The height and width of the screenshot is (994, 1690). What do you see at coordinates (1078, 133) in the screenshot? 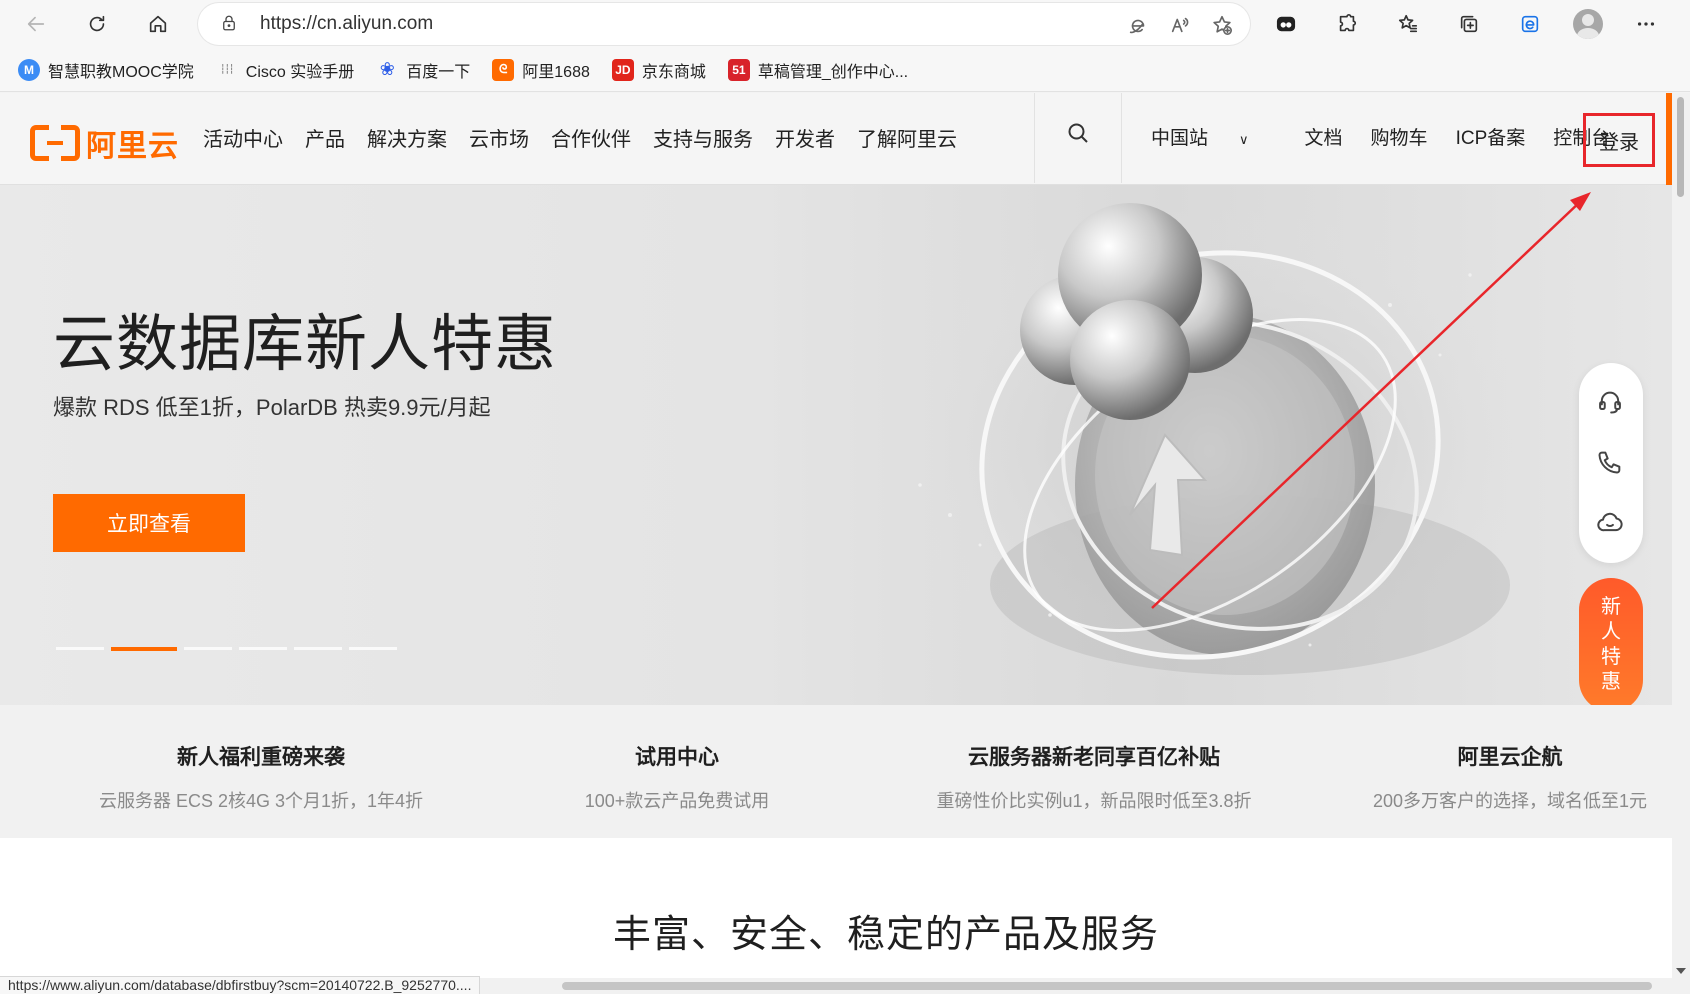
I see `search-icon` at bounding box center [1078, 133].